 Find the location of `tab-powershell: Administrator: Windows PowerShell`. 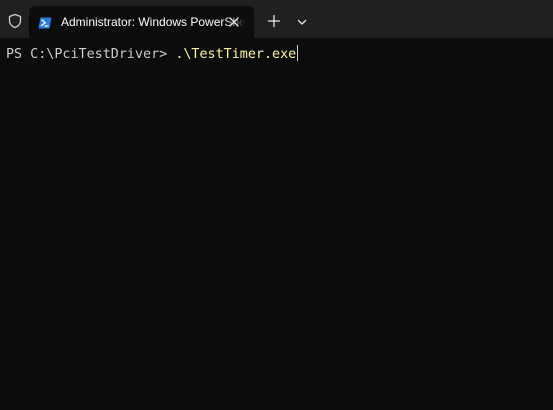

tab-powershell: Administrator: Windows PowerShell is located at coordinates (141, 22).